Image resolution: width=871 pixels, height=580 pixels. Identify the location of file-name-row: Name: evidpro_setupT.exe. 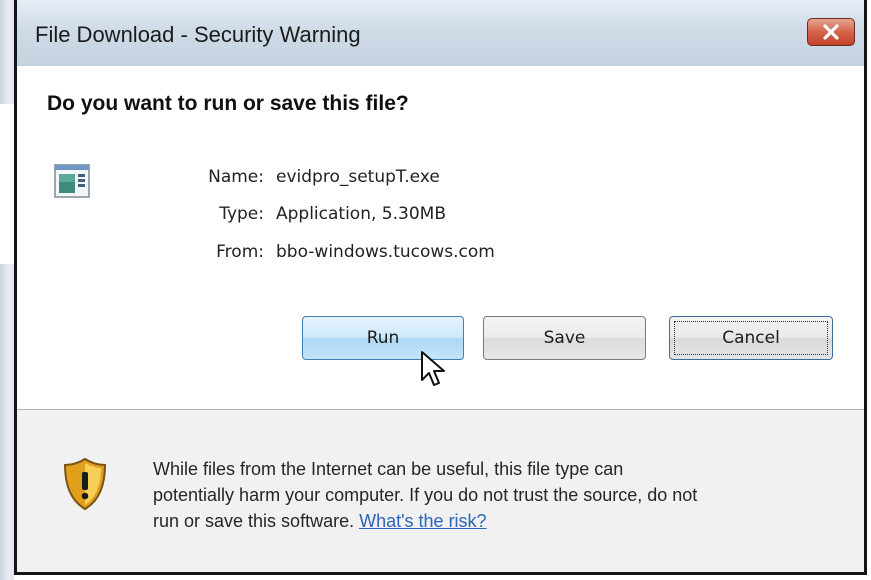
(313, 177).